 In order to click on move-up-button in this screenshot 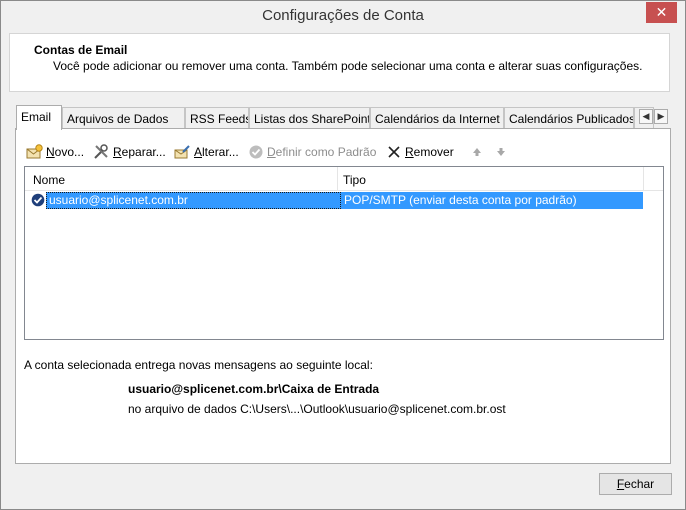, I will do `click(477, 152)`.